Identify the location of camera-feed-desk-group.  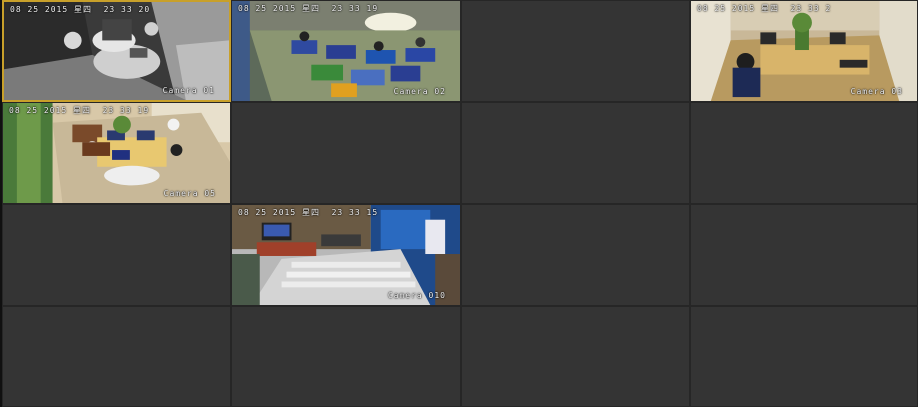
(116, 153).